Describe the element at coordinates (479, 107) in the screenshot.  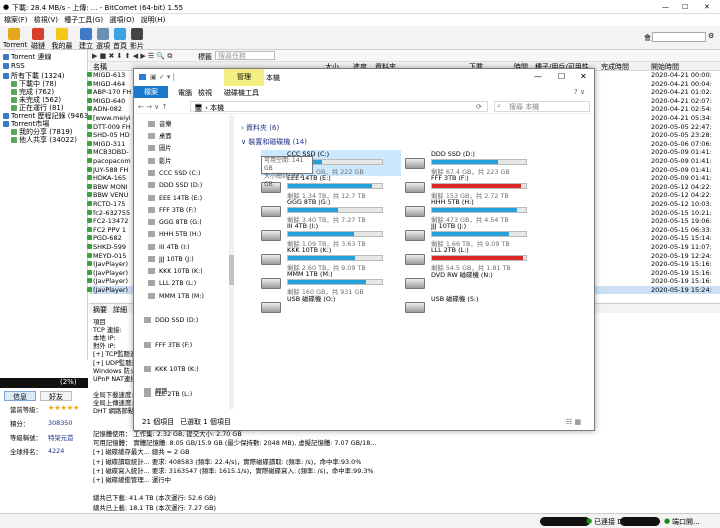
I see `refresh-icon: ⟳` at that location.